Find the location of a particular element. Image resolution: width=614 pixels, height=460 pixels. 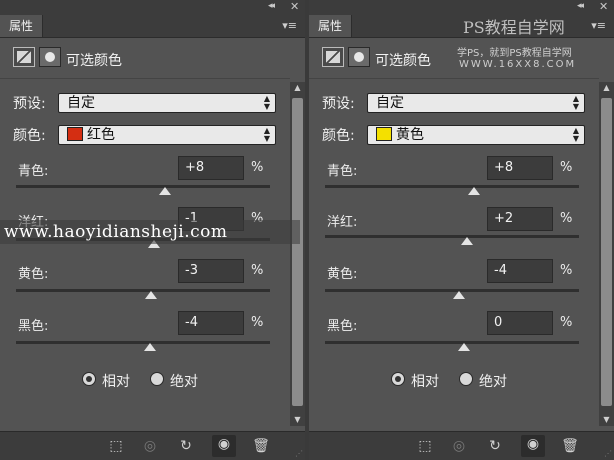

watermark-site-url: WWW.16XX8.COM is located at coordinates (518, 64).